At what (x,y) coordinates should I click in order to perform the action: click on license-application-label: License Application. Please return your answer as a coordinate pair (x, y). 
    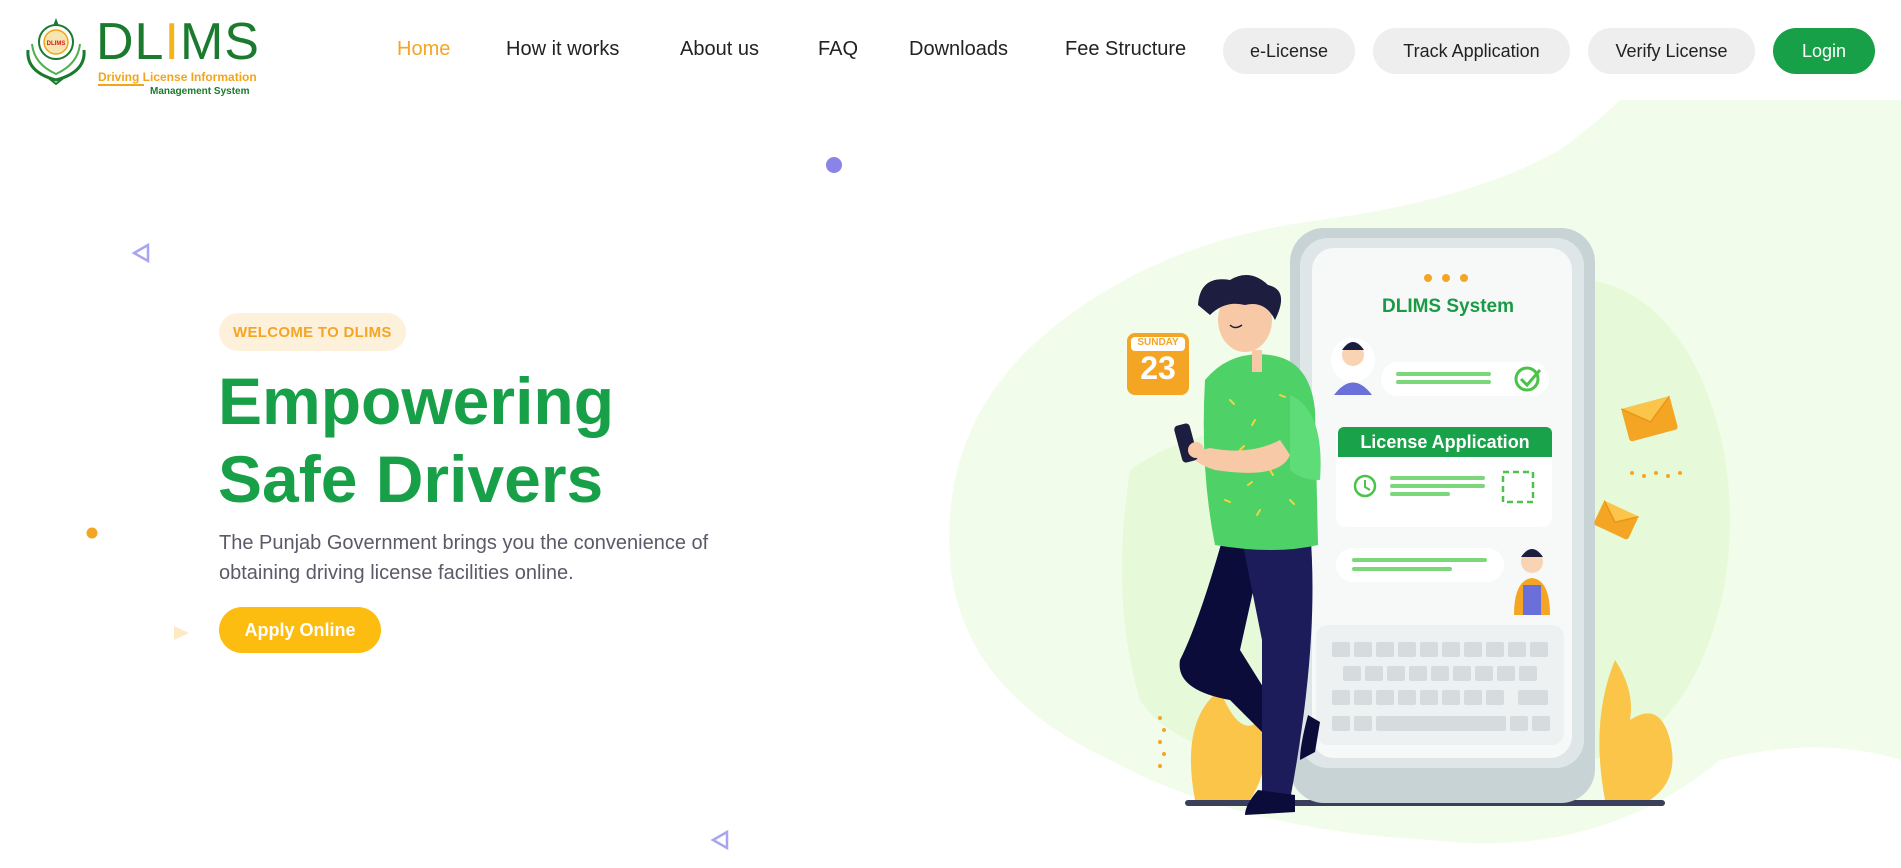
    Looking at the image, I should click on (1445, 442).